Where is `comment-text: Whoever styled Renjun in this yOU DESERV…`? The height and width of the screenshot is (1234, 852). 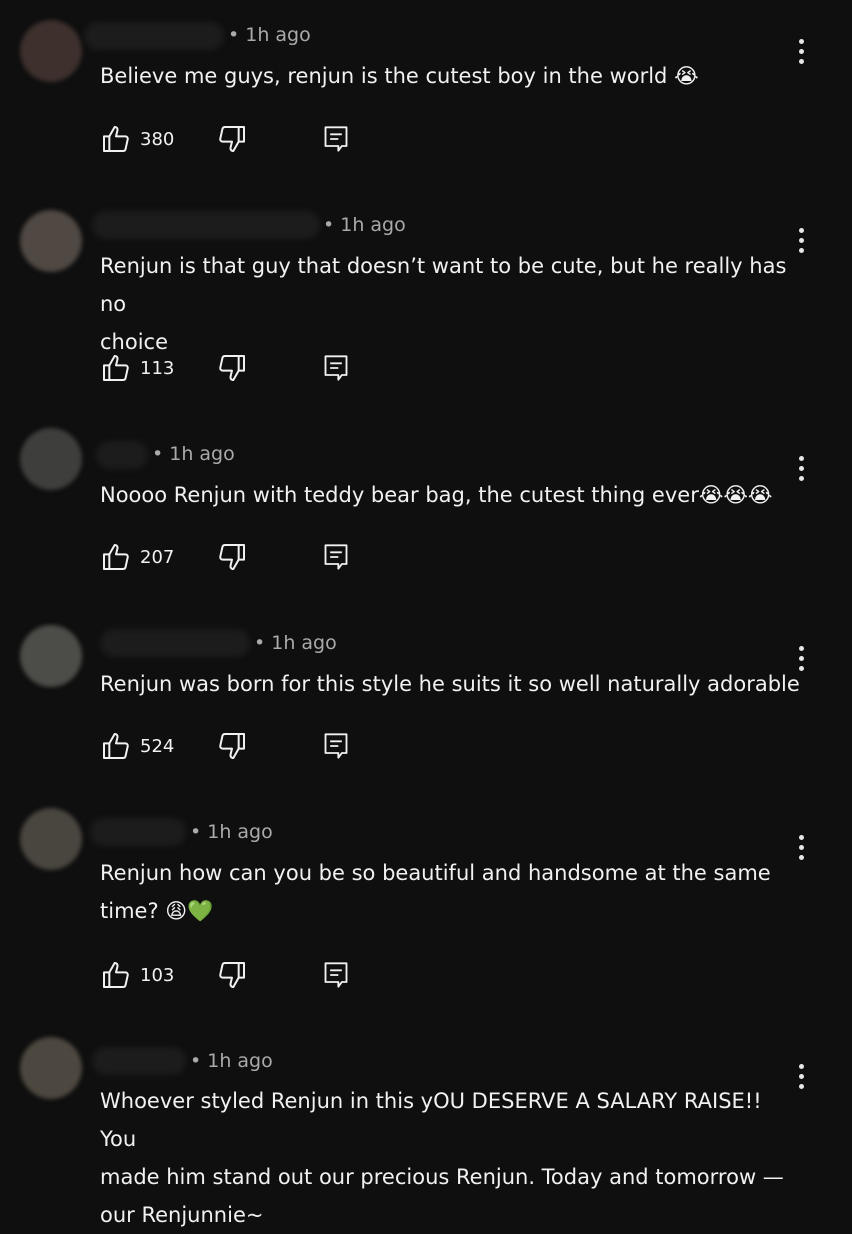 comment-text: Whoever styled Renjun in this yOU DESERV… is located at coordinates (442, 1158).